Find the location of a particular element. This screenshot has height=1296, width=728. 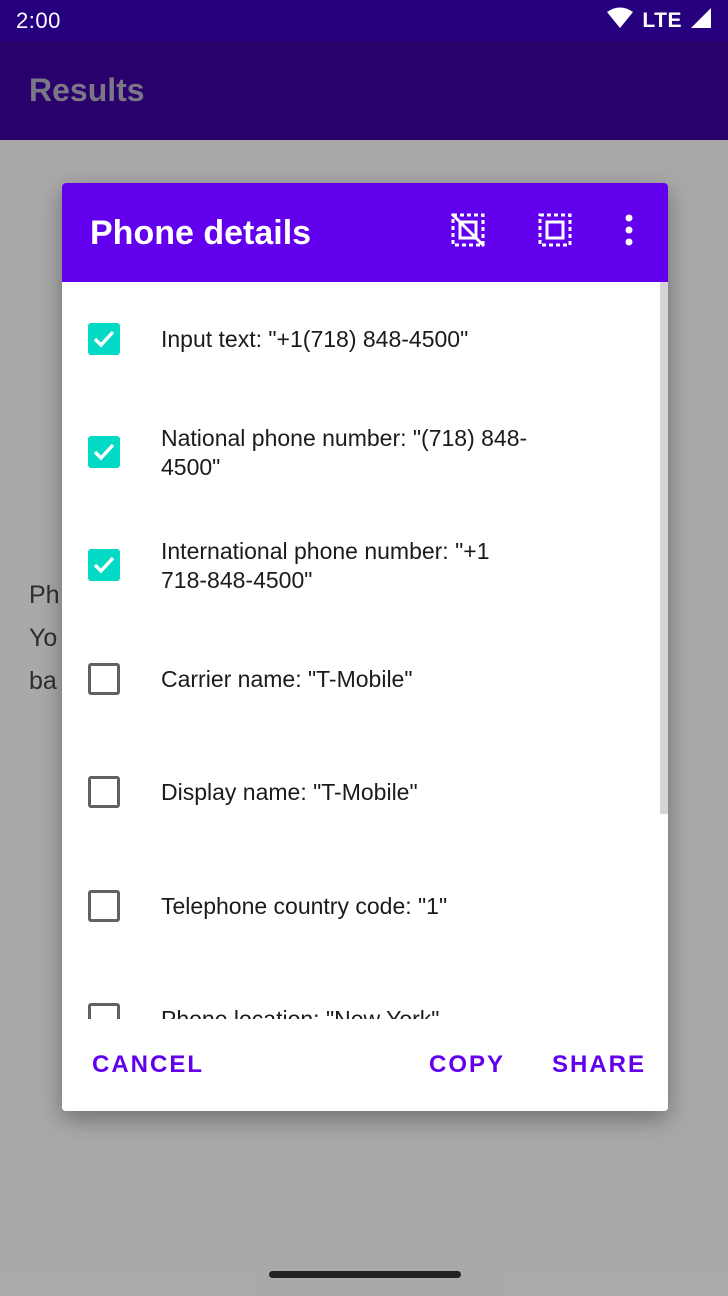

item-label: Carrier name: "T-Mobile" is located at coordinates (287, 679).